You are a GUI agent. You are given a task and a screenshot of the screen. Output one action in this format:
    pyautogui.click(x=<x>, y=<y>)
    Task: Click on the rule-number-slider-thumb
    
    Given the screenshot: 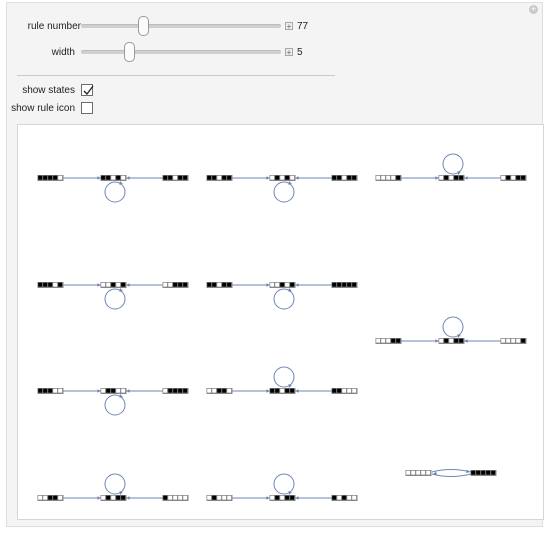 What is the action you would take?
    pyautogui.click(x=143, y=26)
    